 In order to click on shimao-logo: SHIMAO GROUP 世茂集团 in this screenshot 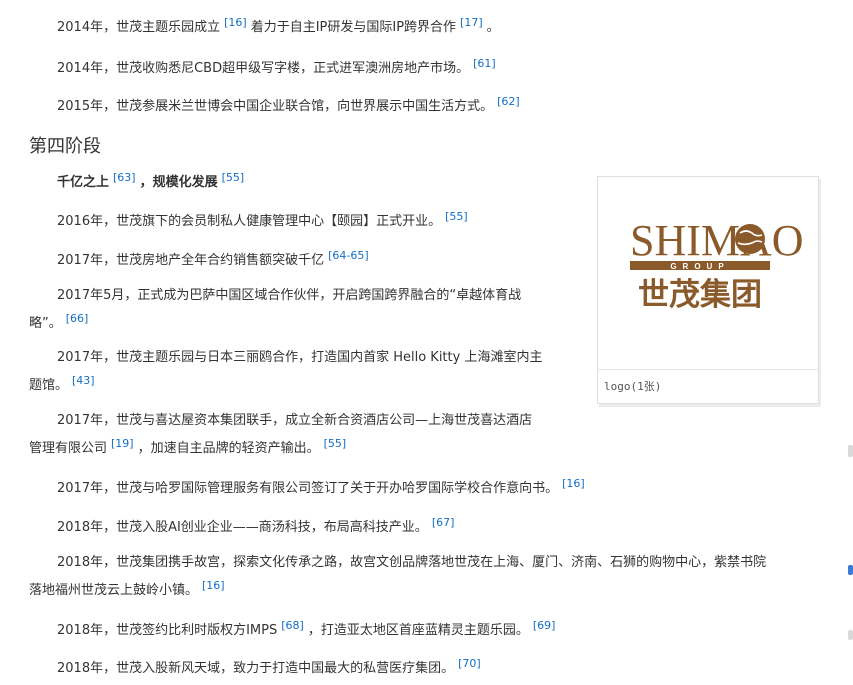, I will do `click(717, 264)`.